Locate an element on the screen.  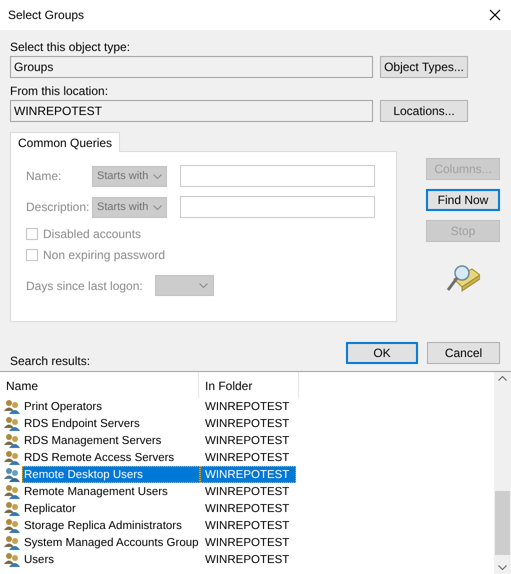
field-label: From this location: is located at coordinates (60, 91).